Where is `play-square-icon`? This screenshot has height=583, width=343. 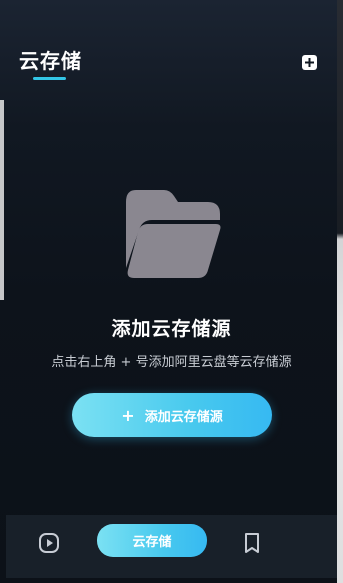 play-square-icon is located at coordinates (49, 543).